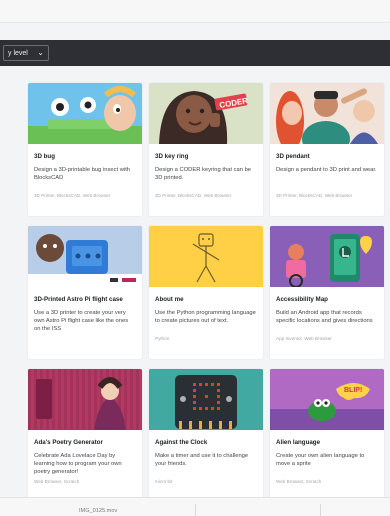  What do you see at coordinates (98, 511) in the screenshot?
I see `download-file-name: IMG_0125.mov` at bounding box center [98, 511].